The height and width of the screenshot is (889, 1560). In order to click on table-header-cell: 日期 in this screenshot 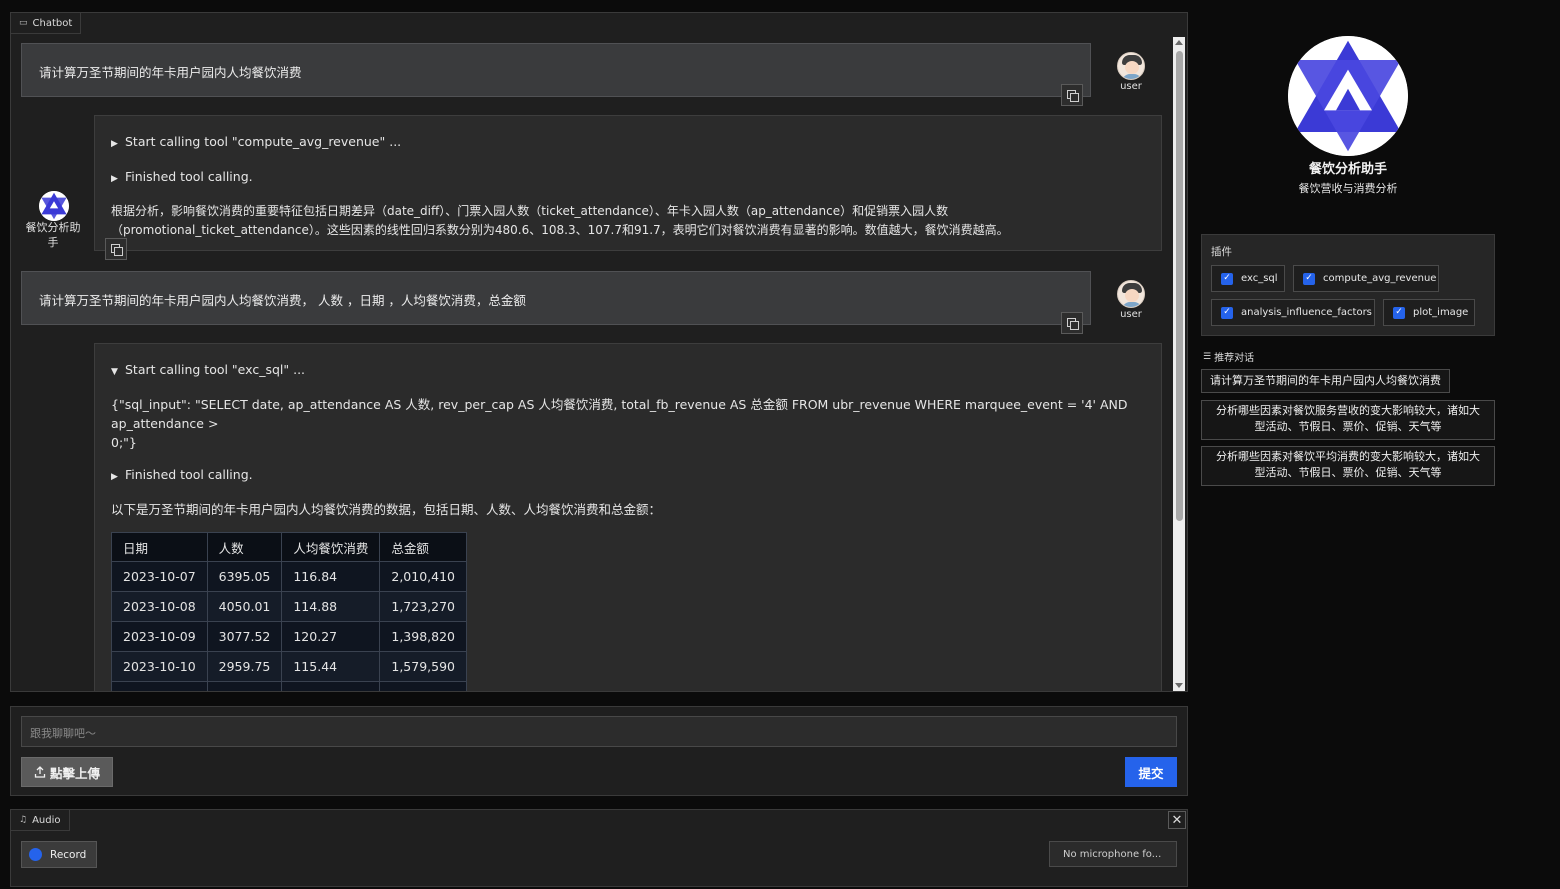, I will do `click(159, 547)`.